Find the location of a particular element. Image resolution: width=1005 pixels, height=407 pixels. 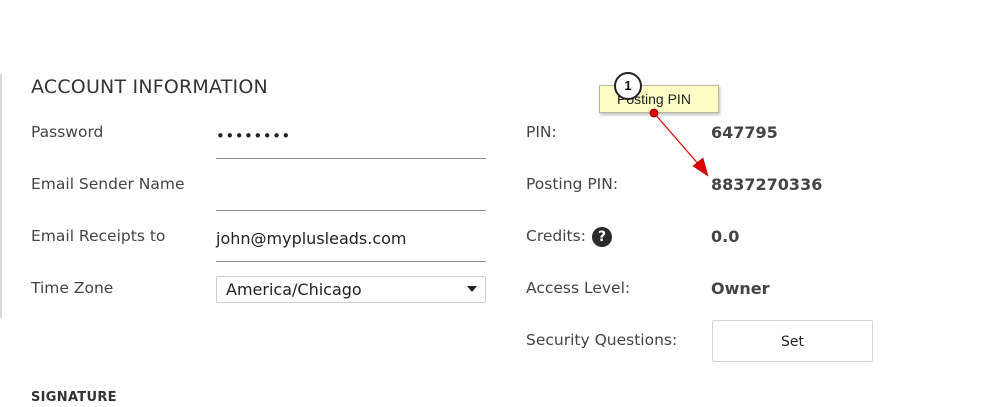

email-receipts-label: Email Receipts to is located at coordinates (98, 236).